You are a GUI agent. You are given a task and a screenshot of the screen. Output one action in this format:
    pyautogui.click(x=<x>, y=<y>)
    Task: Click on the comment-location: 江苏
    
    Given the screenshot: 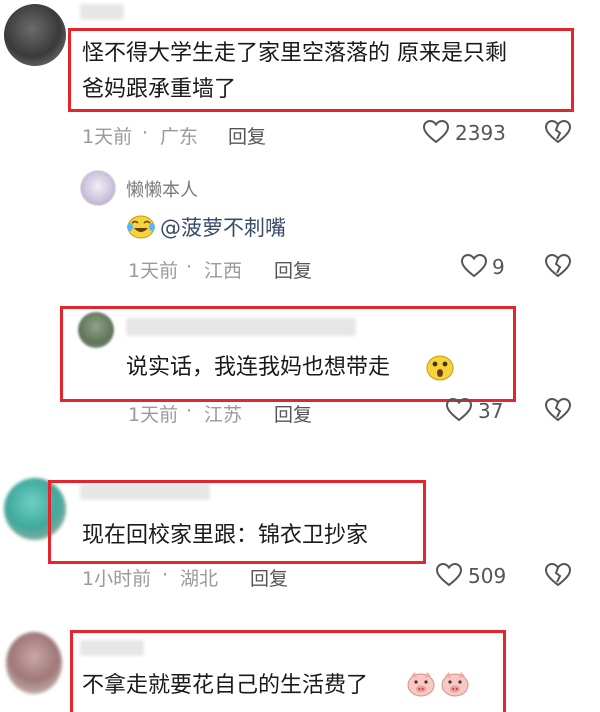 What is the action you would take?
    pyautogui.click(x=223, y=415)
    